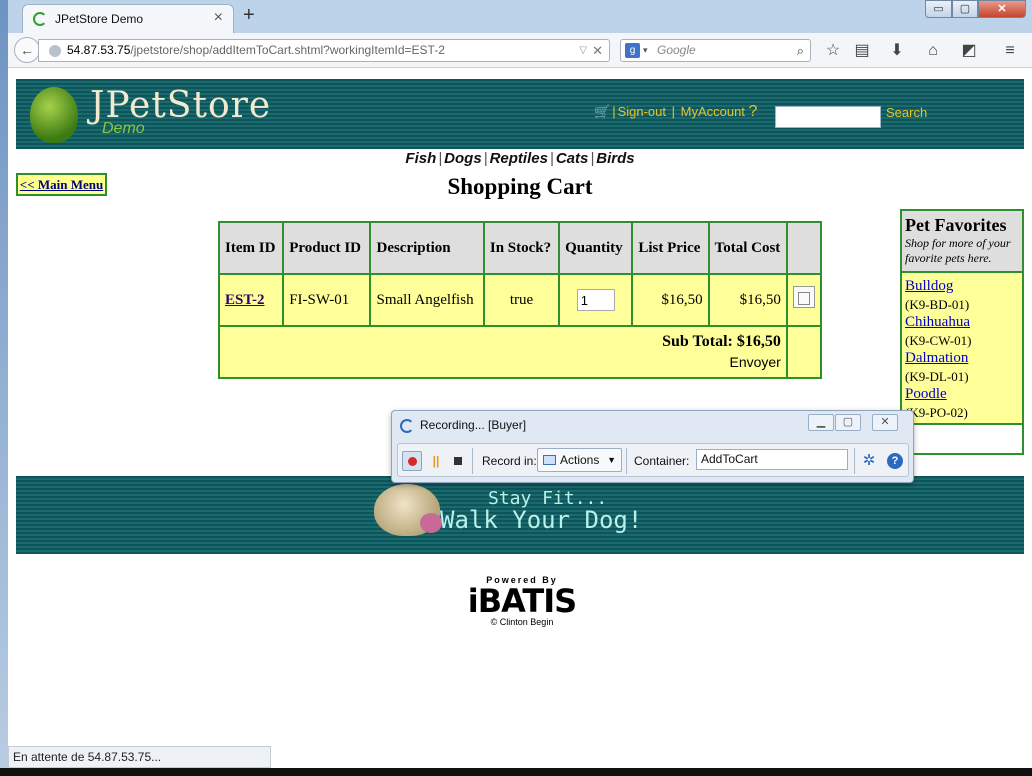 This screenshot has width=1032, height=776. I want to click on folder-icon, so click(549, 460).